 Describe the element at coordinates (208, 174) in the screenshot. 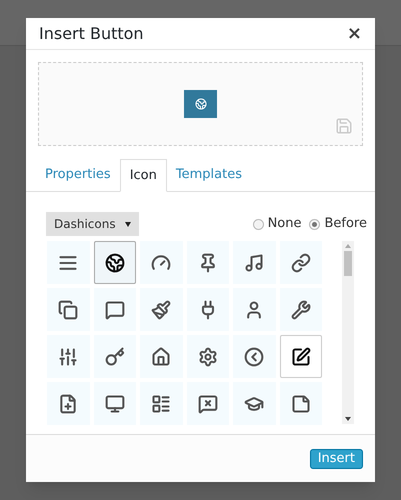

I see `tab: Templates` at that location.